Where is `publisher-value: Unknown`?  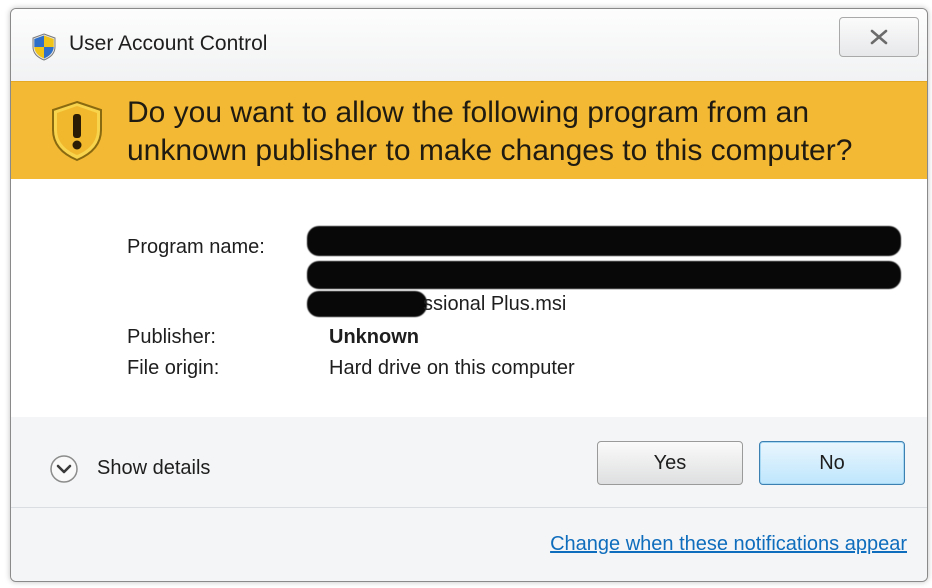 publisher-value: Unknown is located at coordinates (374, 337).